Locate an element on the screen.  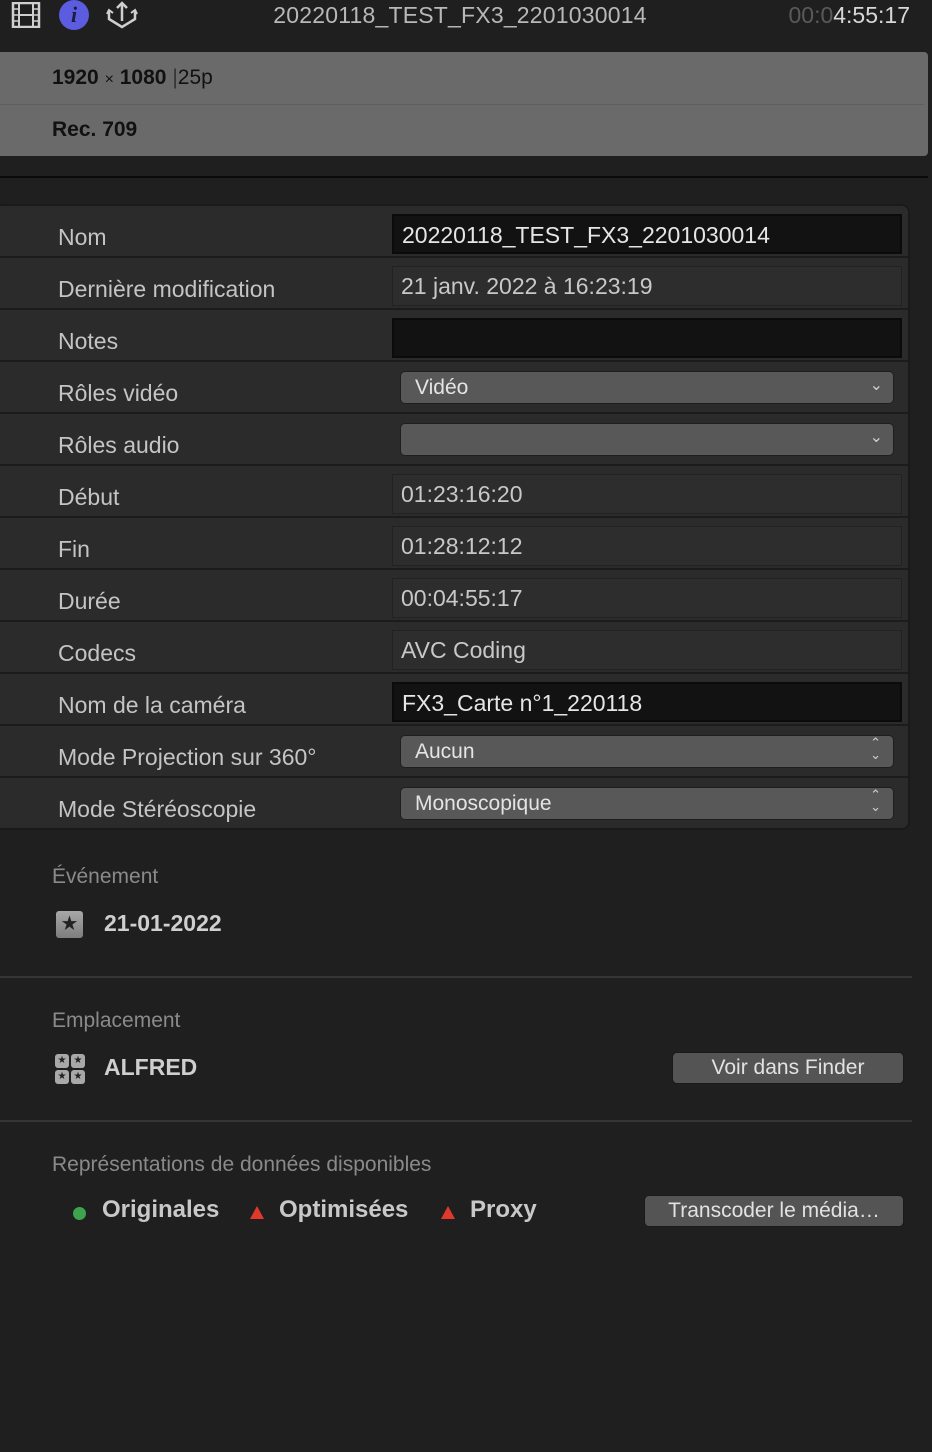
property-row-codecs: Codecs AVC Coding is located at coordinates (454, 649).